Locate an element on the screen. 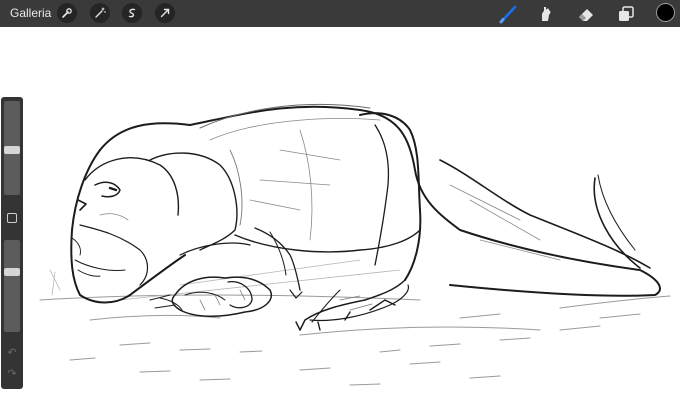 This screenshot has width=680, height=420. gallery-button: Galleria is located at coordinates (30, 13).